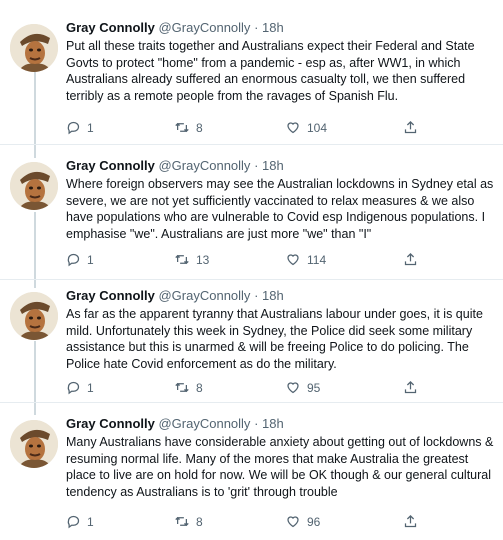 This screenshot has height=540, width=503. I want to click on like-count: 95, so click(314, 387).